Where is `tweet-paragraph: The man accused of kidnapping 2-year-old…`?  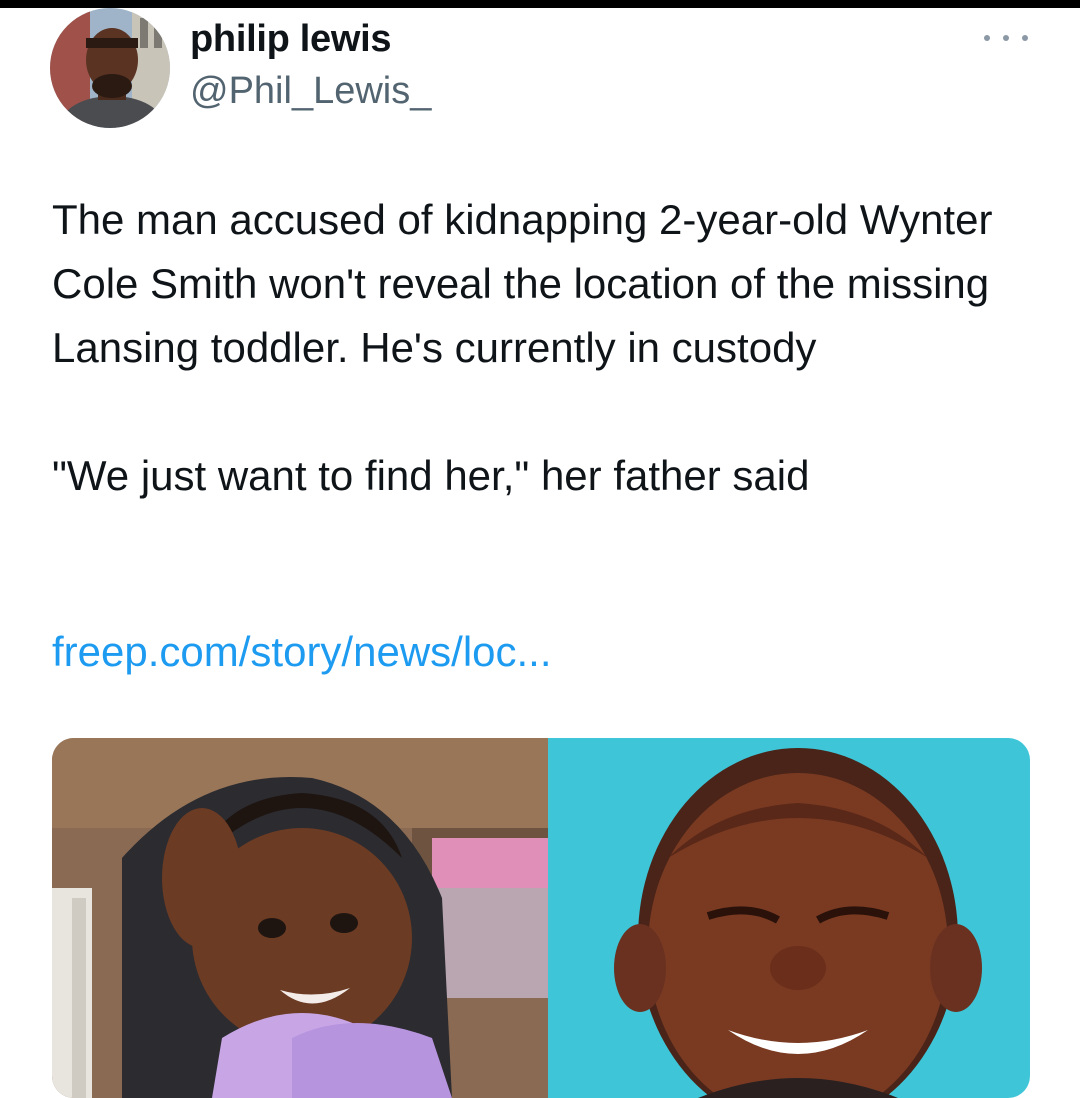
tweet-paragraph: The man accused of kidnapping 2-year-old… is located at coordinates (528, 283).